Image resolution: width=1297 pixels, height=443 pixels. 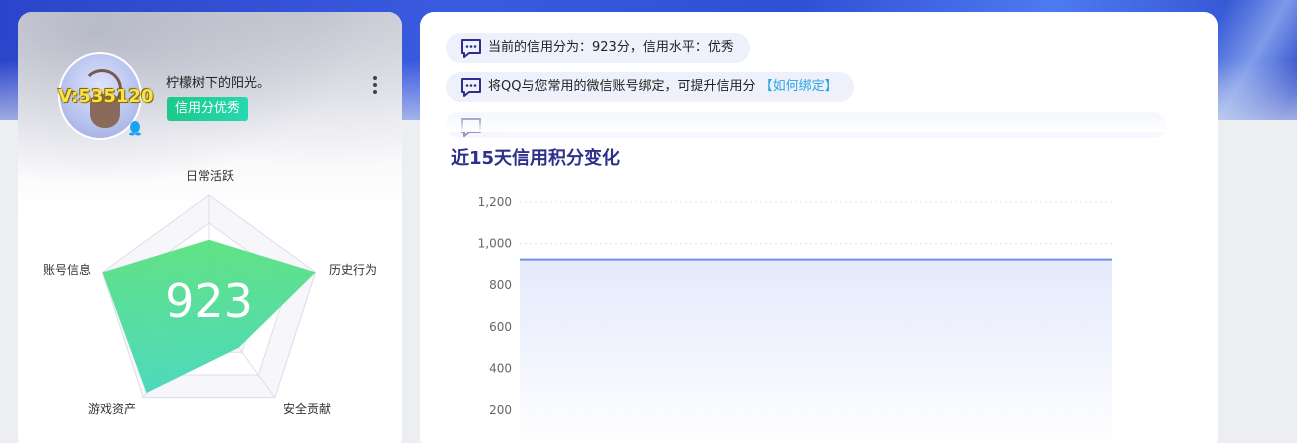 I want to click on chart-y-axis: 1,200 1,000 800 600 400 200, so click(x=495, y=306).